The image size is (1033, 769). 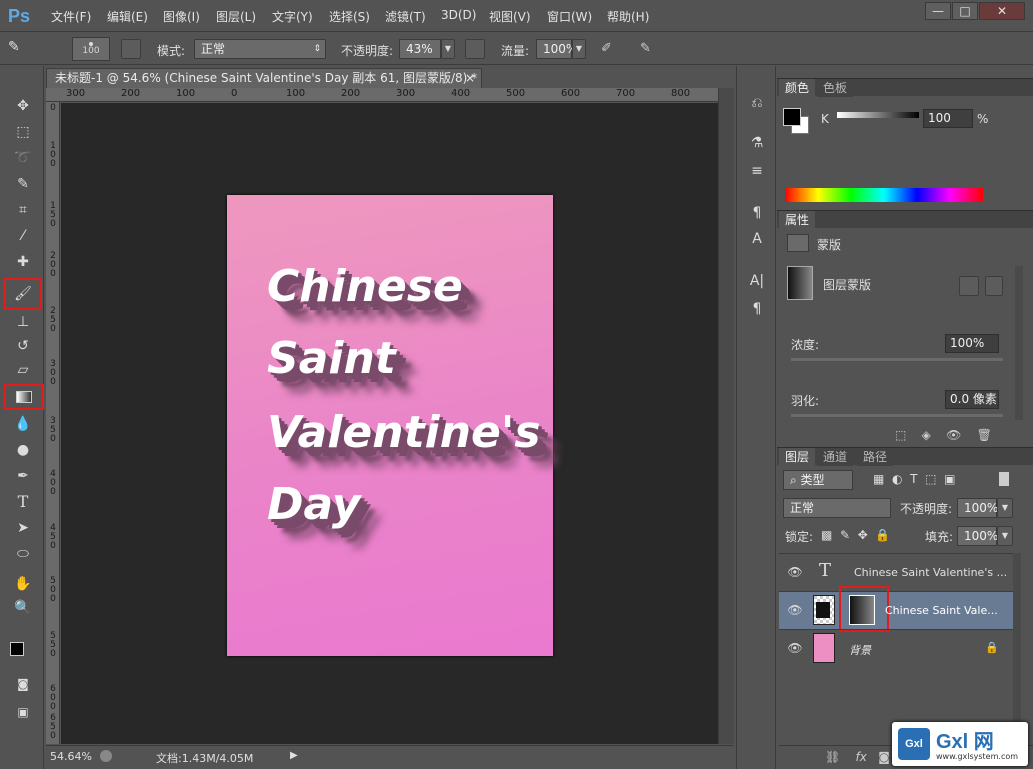 I want to click on menu-image: 图像(I), so click(x=181, y=16).